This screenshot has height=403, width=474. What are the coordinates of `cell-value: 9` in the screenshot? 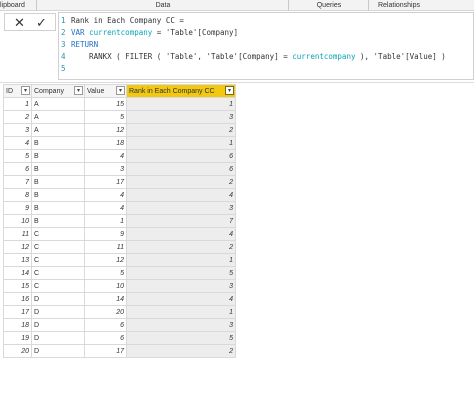 It's located at (105, 234).